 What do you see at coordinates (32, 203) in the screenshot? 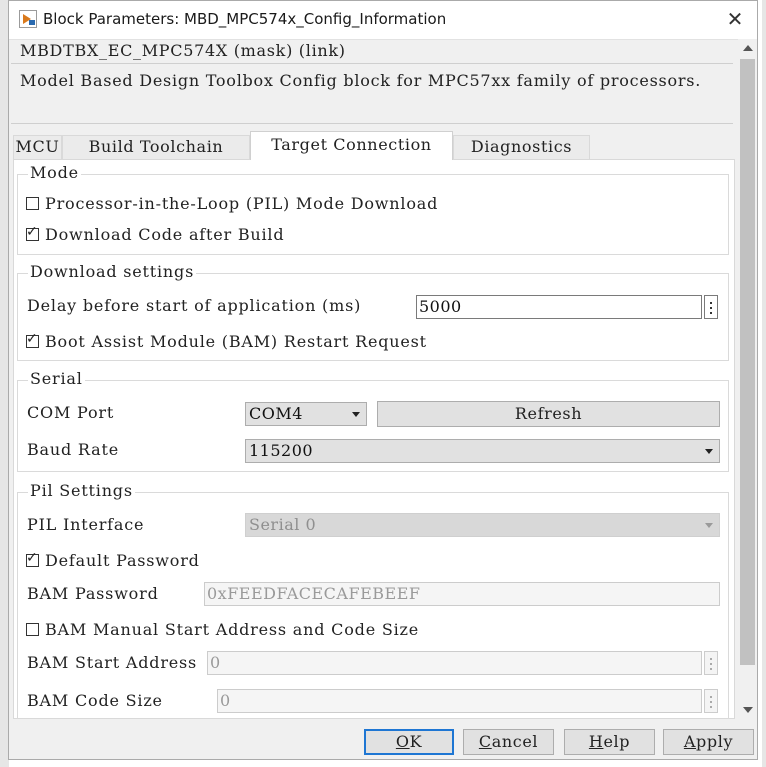
I see `pil-download-checkbox` at bounding box center [32, 203].